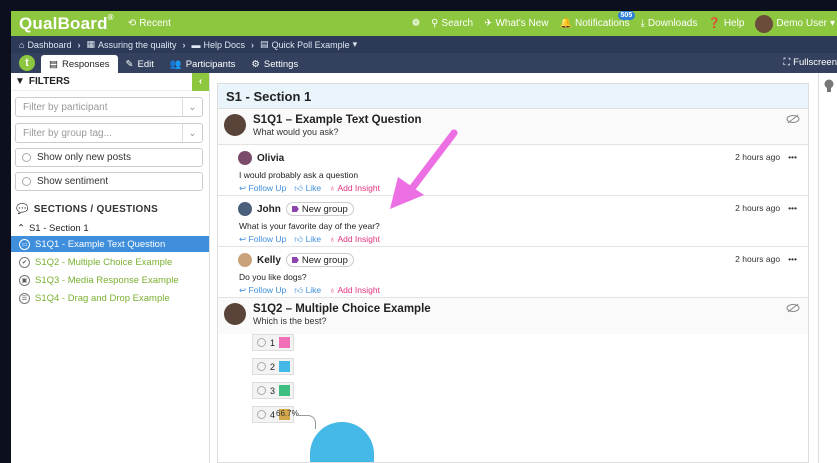  What do you see at coordinates (202, 64) in the screenshot?
I see `tab-participants: 👥 Participants` at bounding box center [202, 64].